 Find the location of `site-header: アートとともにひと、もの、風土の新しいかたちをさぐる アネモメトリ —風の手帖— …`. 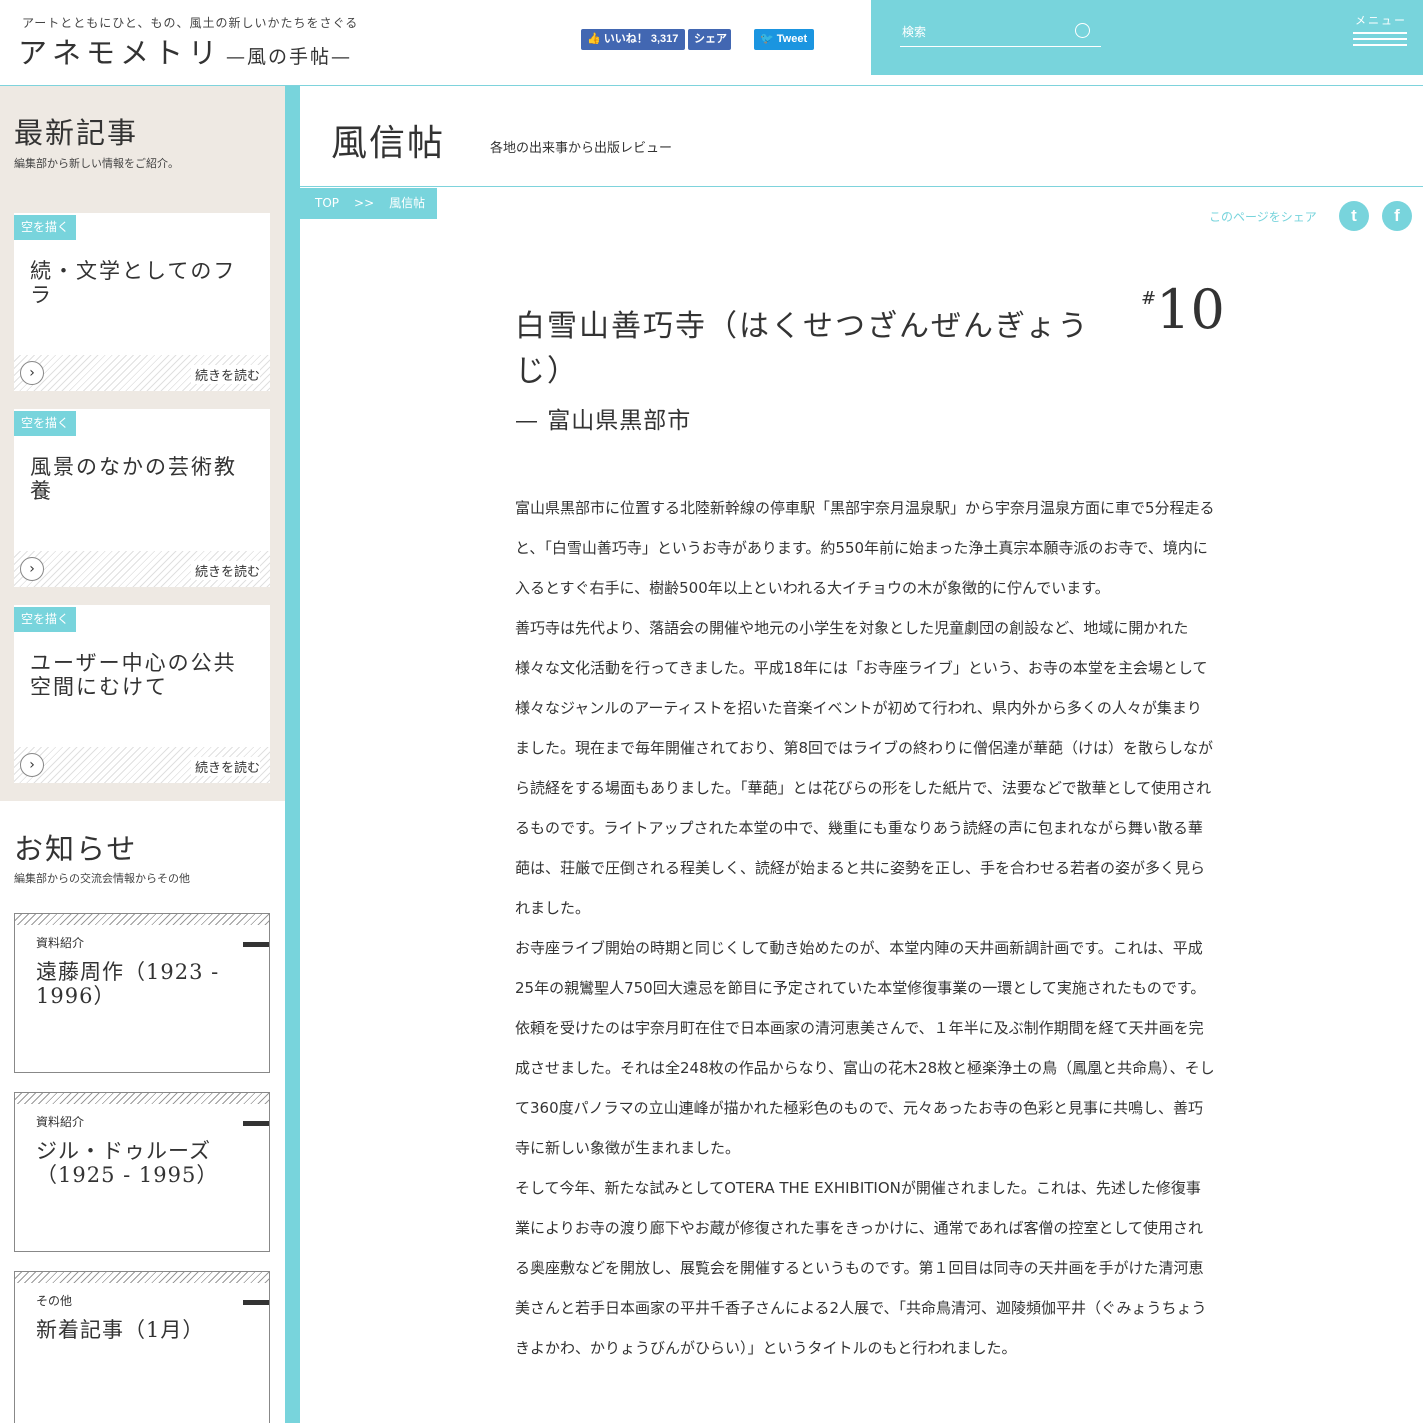

site-header: アートとともにひと、もの、風土の新しいかたちをさぐる アネモメトリ —風の手帖— … is located at coordinates (711, 43).